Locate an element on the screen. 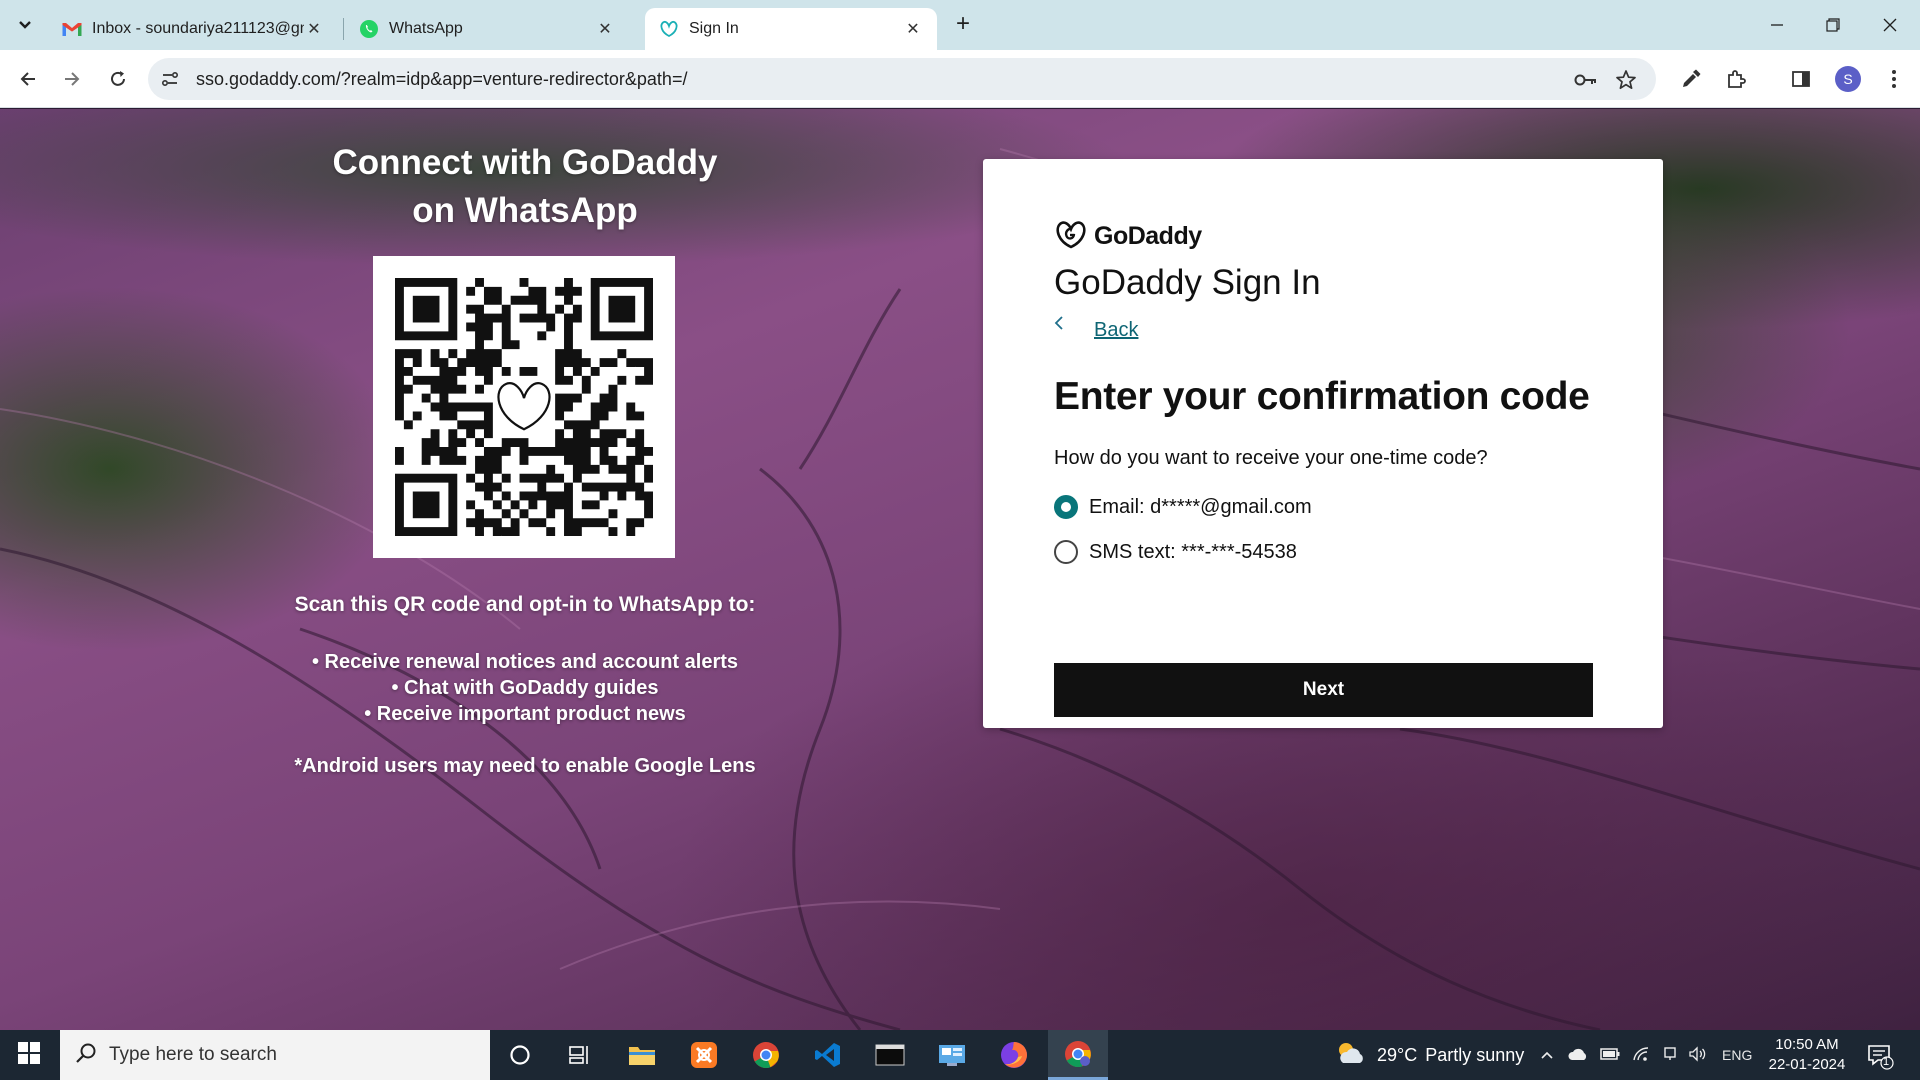 Image resolution: width=1920 pixels, height=1080 pixels. chrome-active-icon is located at coordinates (1078, 1055).